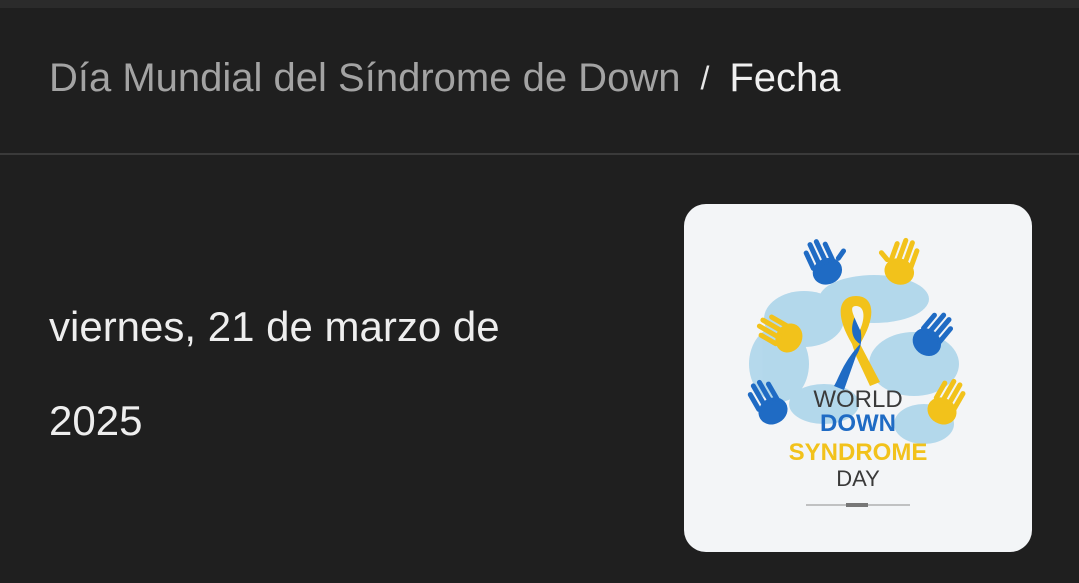  I want to click on logo-small-mark, so click(857, 505).